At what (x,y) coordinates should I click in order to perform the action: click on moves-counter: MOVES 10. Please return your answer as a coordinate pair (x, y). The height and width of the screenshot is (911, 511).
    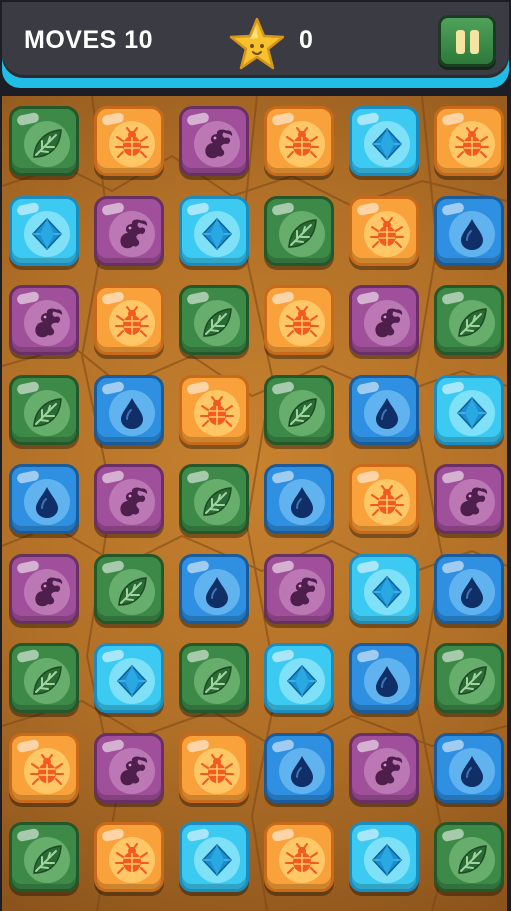
    Looking at the image, I should click on (89, 40).